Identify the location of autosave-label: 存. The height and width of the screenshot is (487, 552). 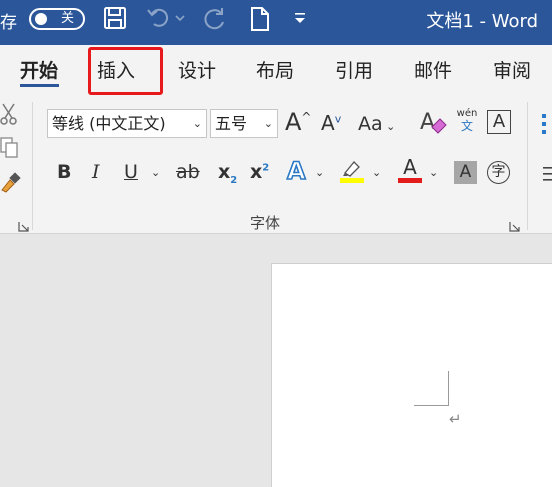
(8, 23).